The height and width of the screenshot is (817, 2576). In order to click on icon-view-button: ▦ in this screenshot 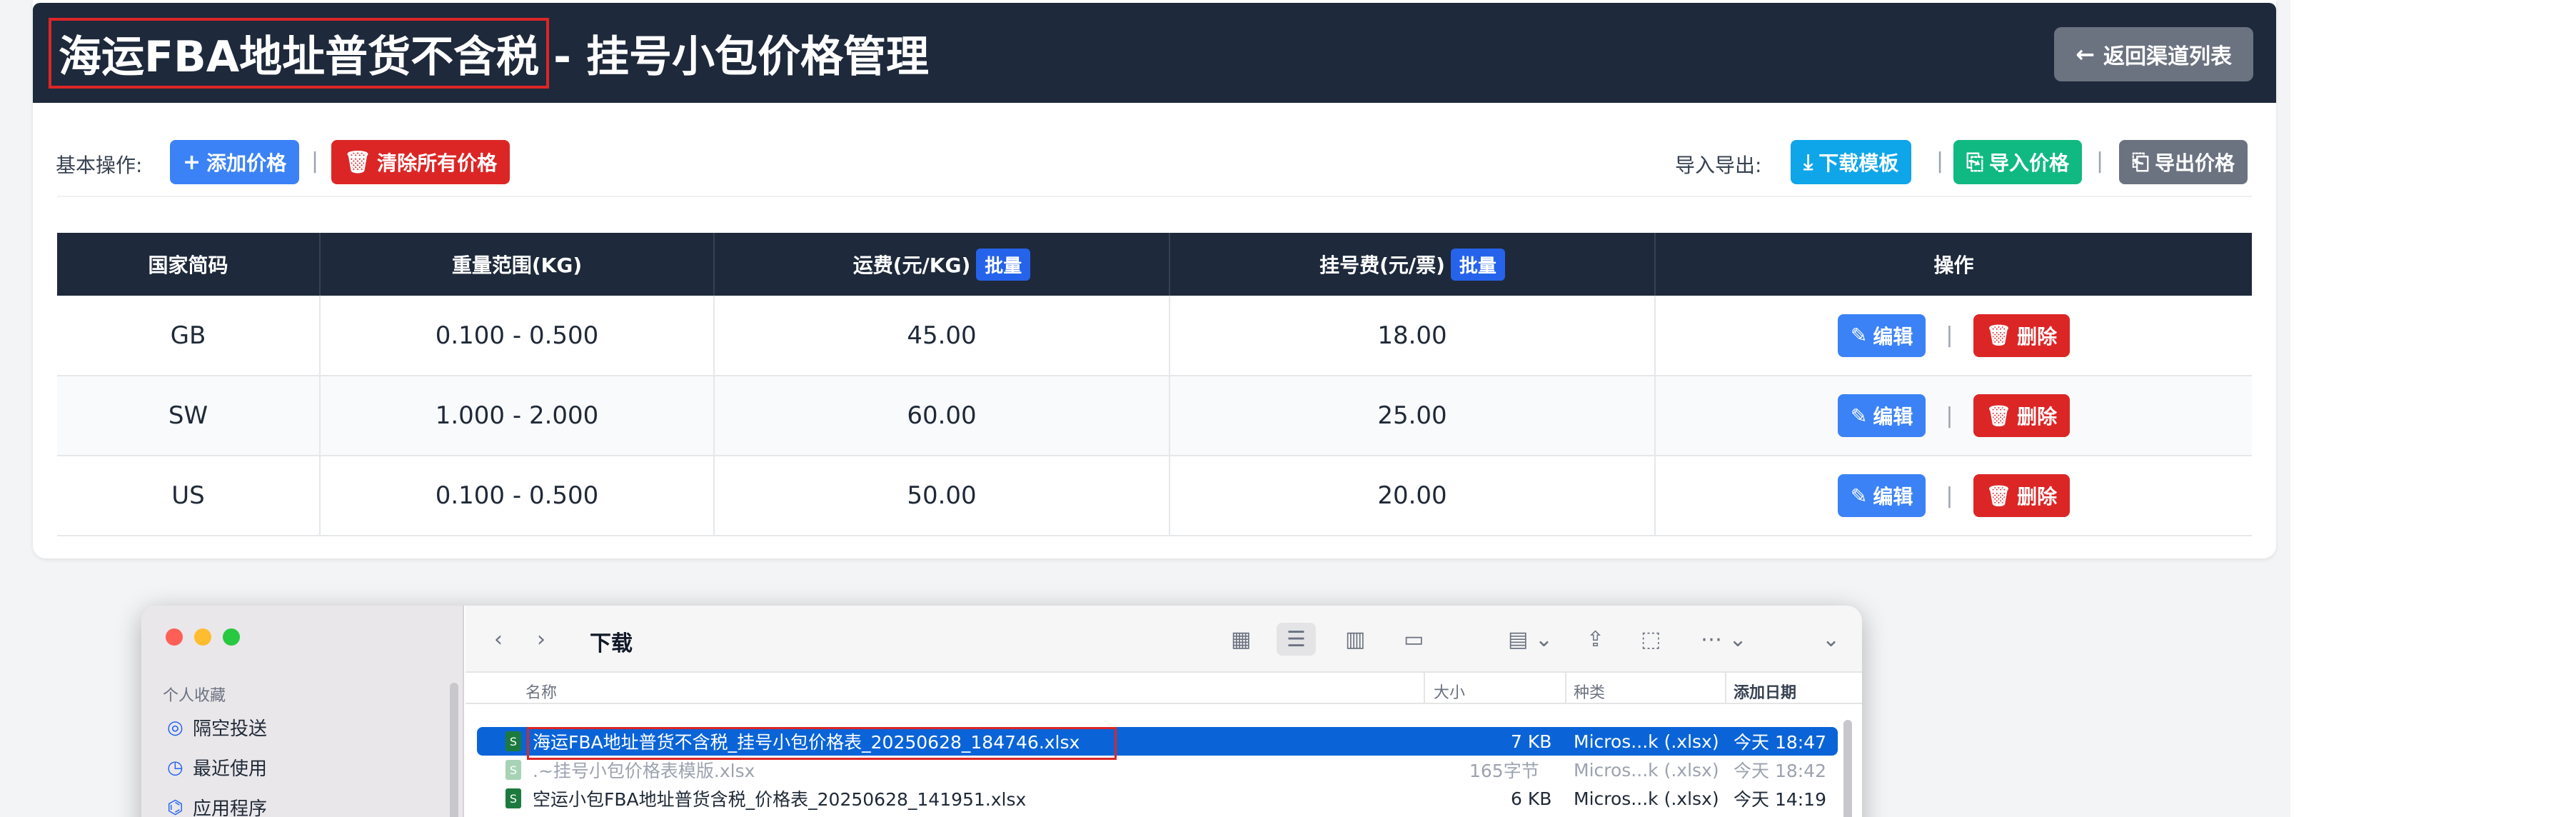, I will do `click(1241, 640)`.